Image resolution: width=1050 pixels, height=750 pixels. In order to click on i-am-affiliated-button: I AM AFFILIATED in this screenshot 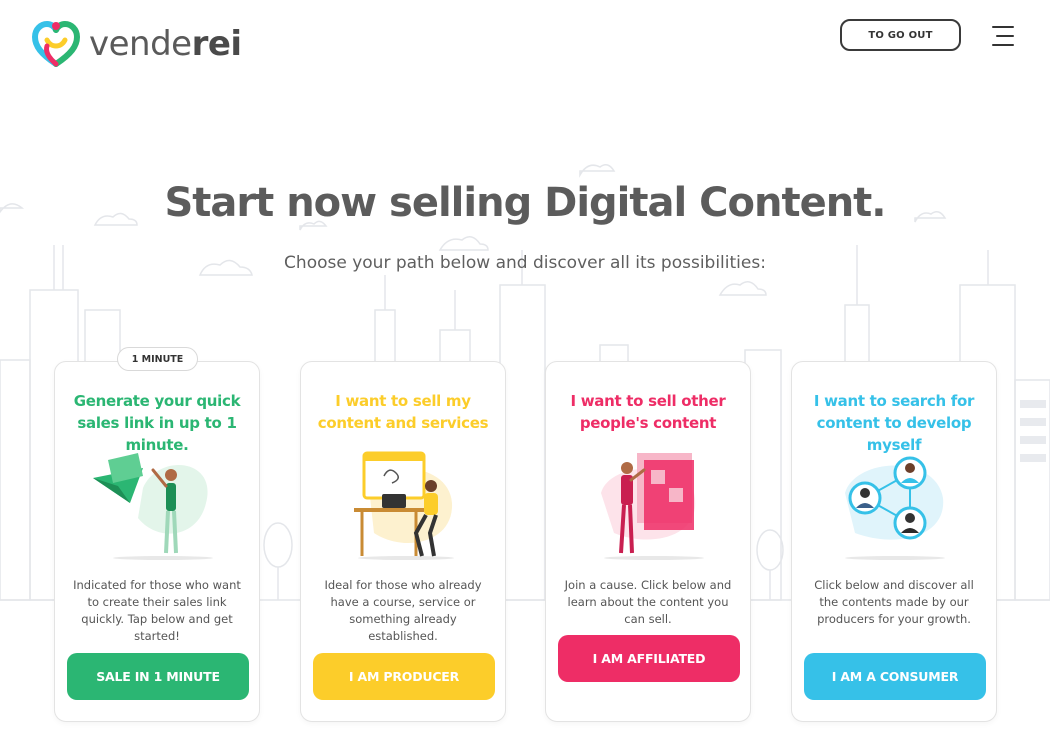, I will do `click(649, 658)`.